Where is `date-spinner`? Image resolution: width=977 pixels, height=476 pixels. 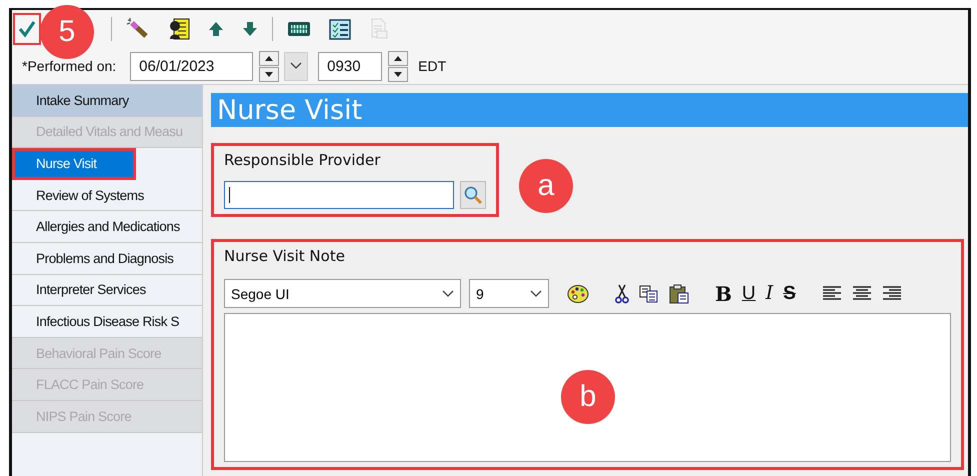
date-spinner is located at coordinates (269, 66).